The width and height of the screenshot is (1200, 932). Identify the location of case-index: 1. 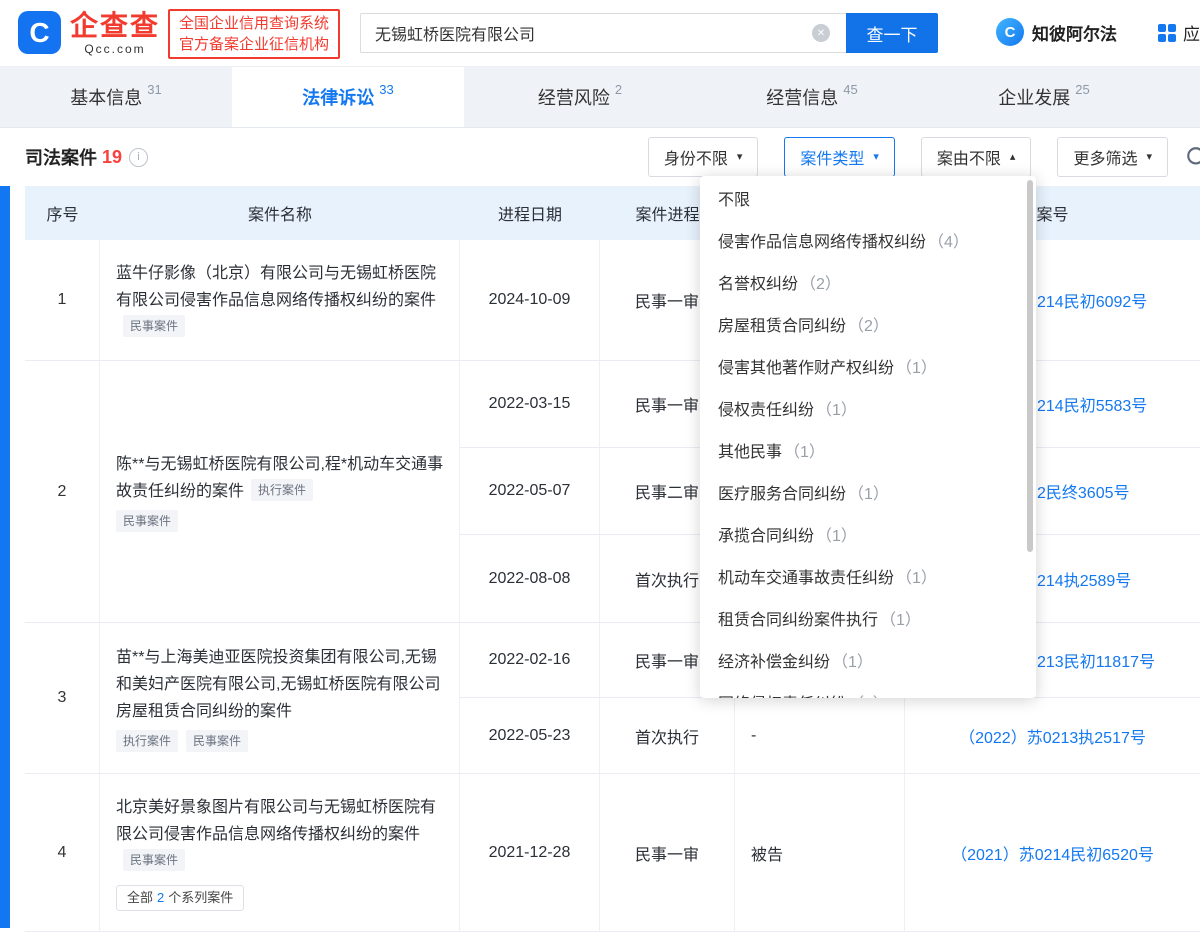
(62, 300).